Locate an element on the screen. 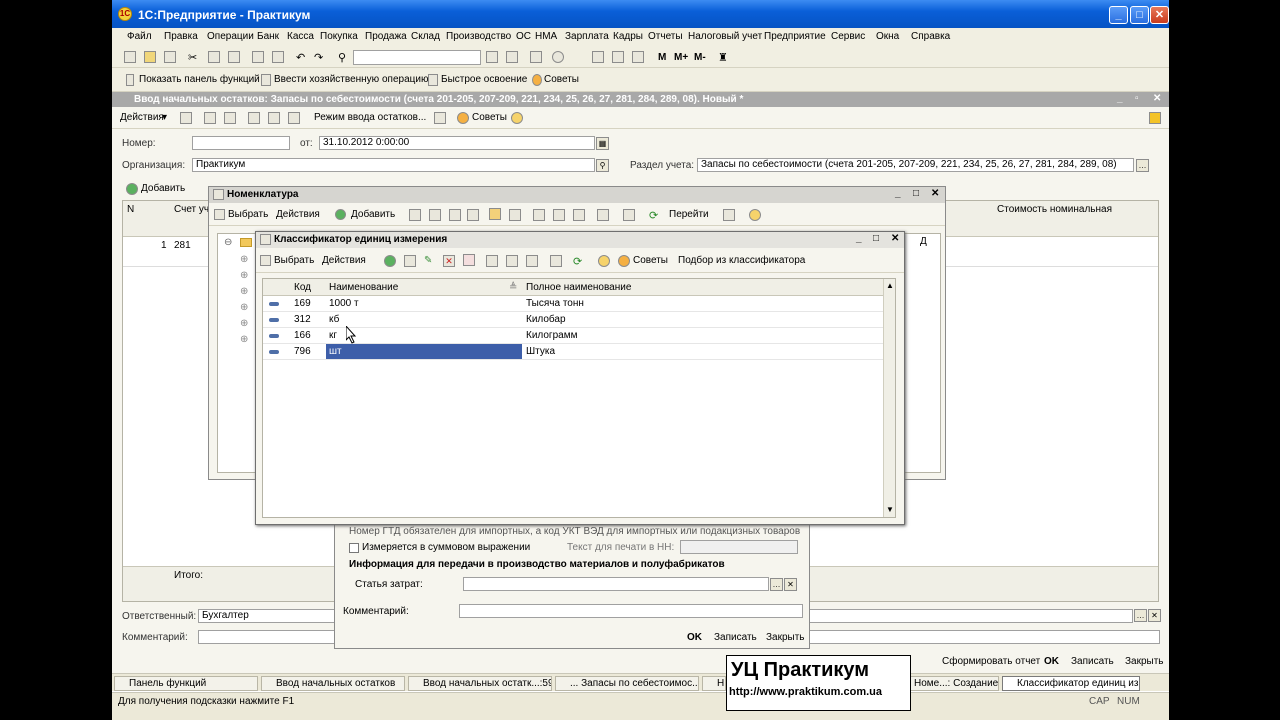 Image resolution: width=1280 pixels, height=720 pixels. calculator-icon is located at coordinates (598, 57).